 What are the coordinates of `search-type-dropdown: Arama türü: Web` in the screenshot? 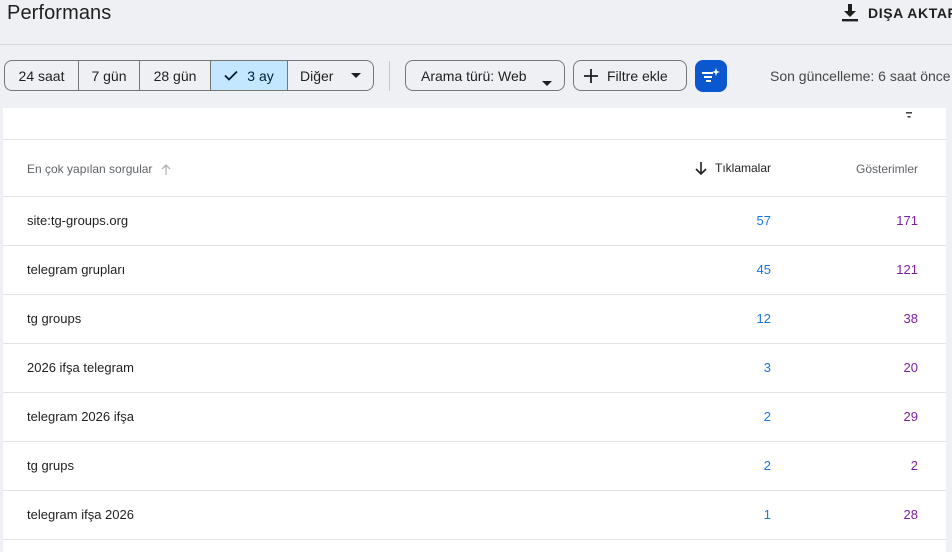 It's located at (485, 75).